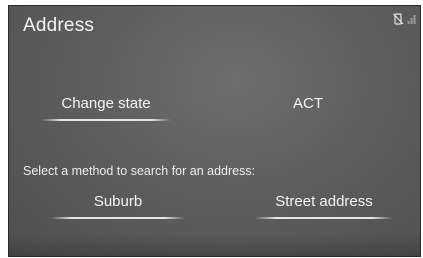 This screenshot has height=258, width=423. Describe the element at coordinates (214, 245) in the screenshot. I see `bottom-shade` at that location.